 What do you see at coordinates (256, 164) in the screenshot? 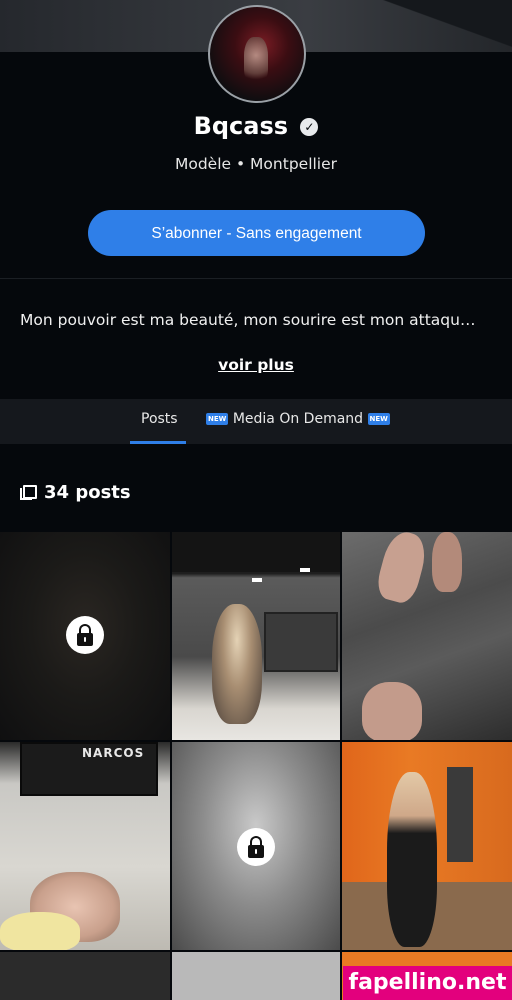
I see `profile-subtitle: Modèle • Montpellier` at bounding box center [256, 164].